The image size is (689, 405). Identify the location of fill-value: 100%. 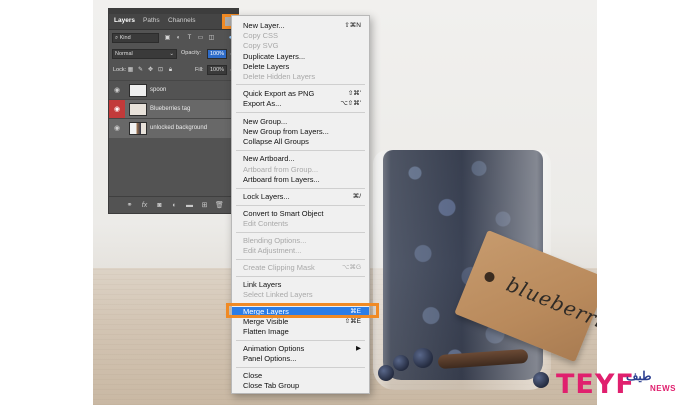
(217, 70).